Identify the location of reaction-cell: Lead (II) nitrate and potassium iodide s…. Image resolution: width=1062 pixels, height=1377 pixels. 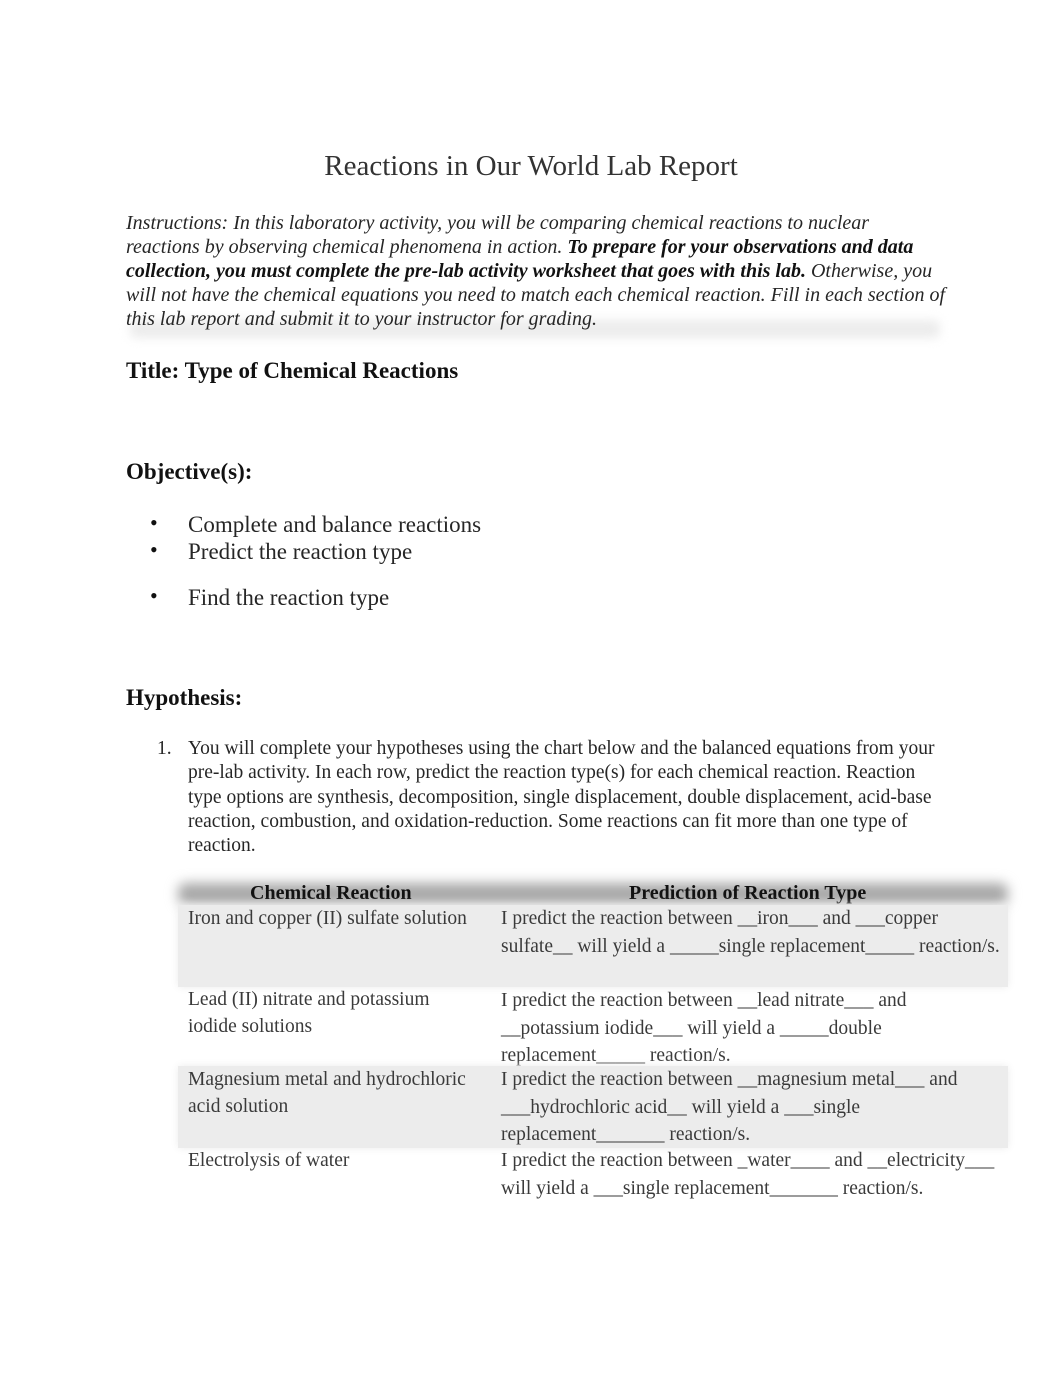
(309, 1013).